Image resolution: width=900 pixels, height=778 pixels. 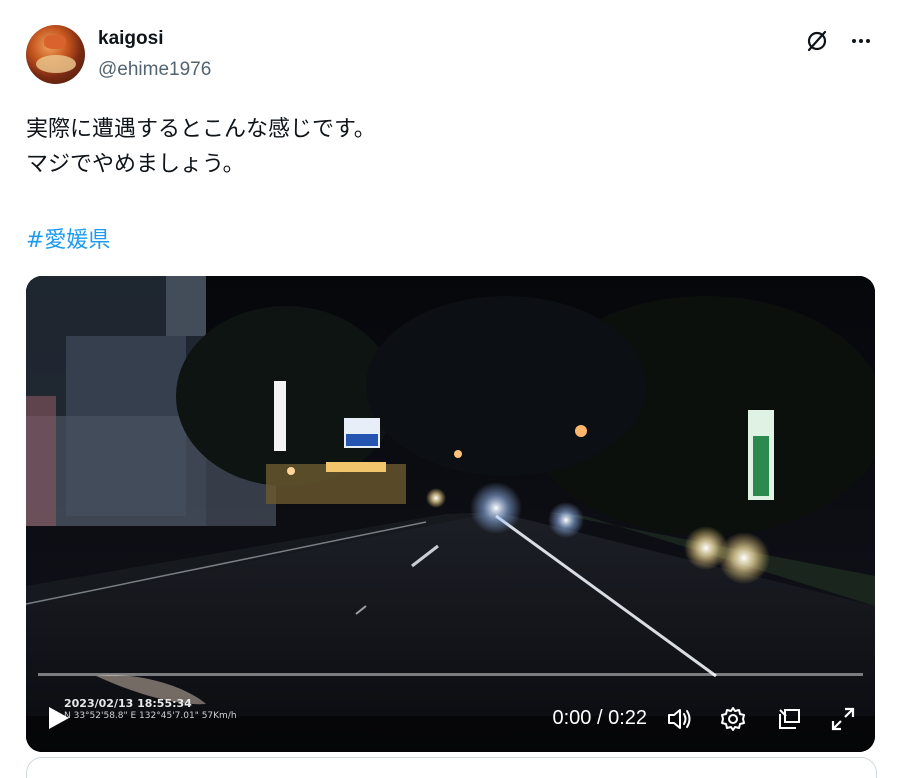 What do you see at coordinates (817, 41) in the screenshot?
I see `grok-slash-icon` at bounding box center [817, 41].